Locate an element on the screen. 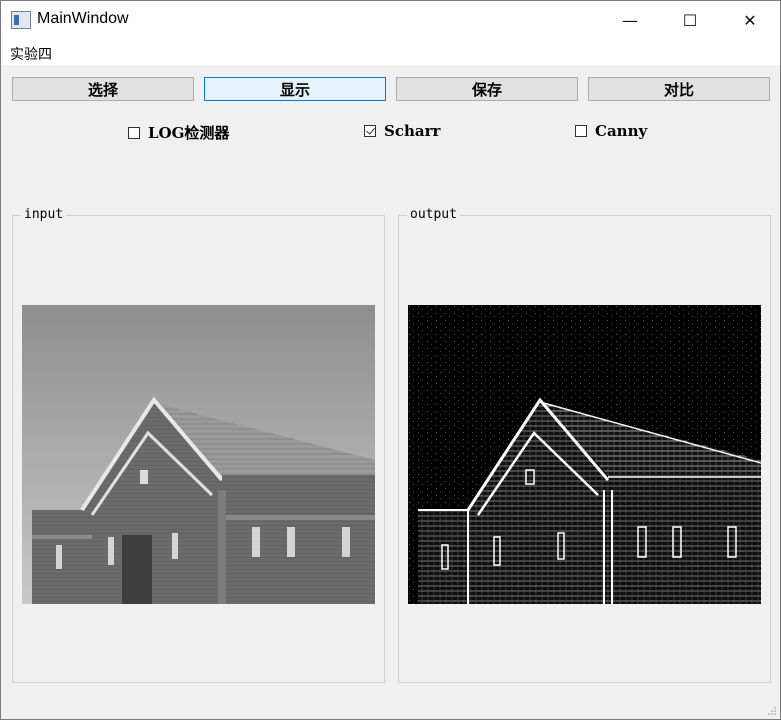 This screenshot has width=781, height=720. scharr-checkbox: Scharr is located at coordinates (402, 131).